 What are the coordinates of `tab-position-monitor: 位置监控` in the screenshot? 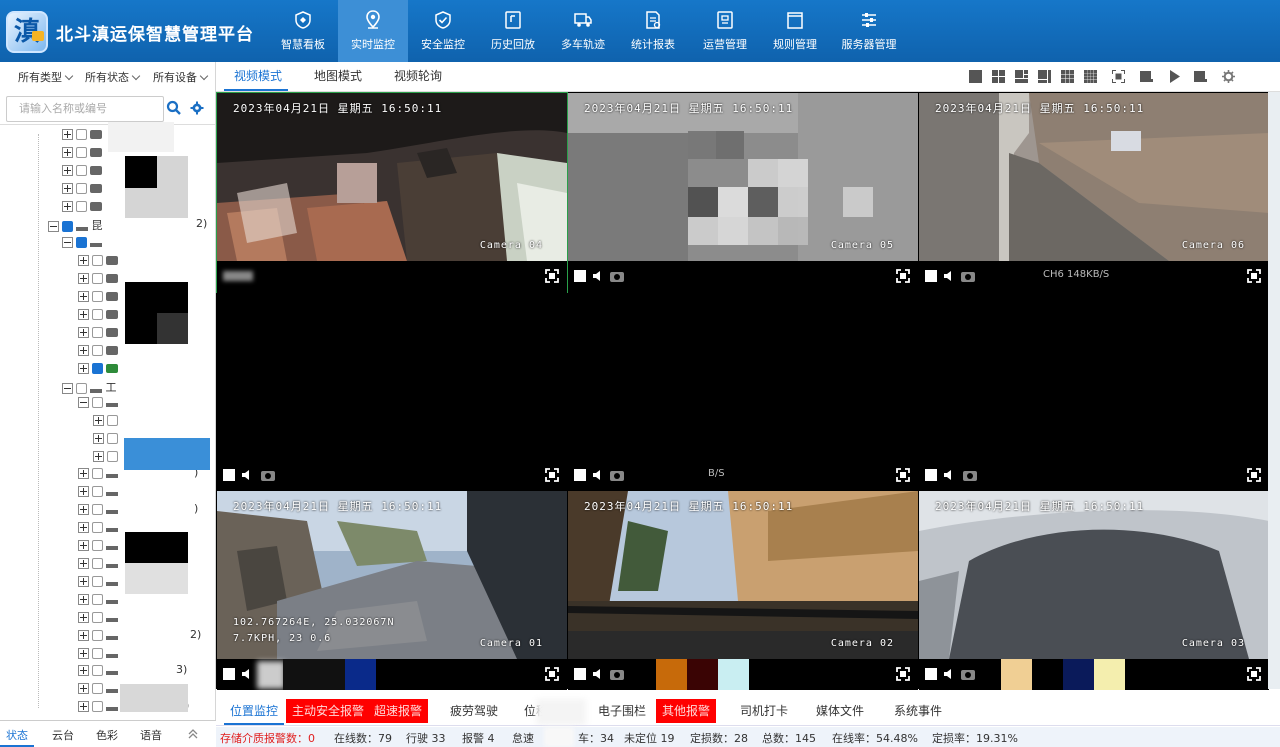 It's located at (254, 711).